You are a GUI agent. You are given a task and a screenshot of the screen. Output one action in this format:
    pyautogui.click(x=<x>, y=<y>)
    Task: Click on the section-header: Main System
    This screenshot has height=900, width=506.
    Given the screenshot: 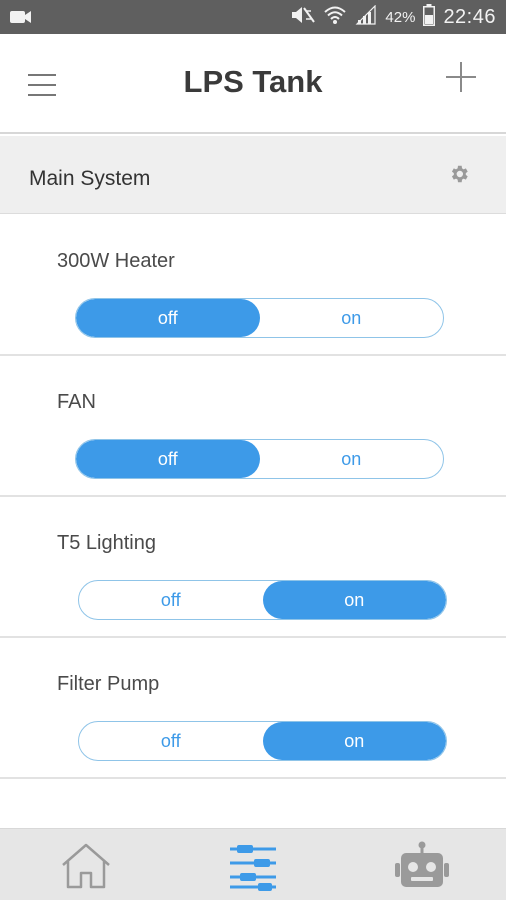 What is the action you would take?
    pyautogui.click(x=253, y=175)
    